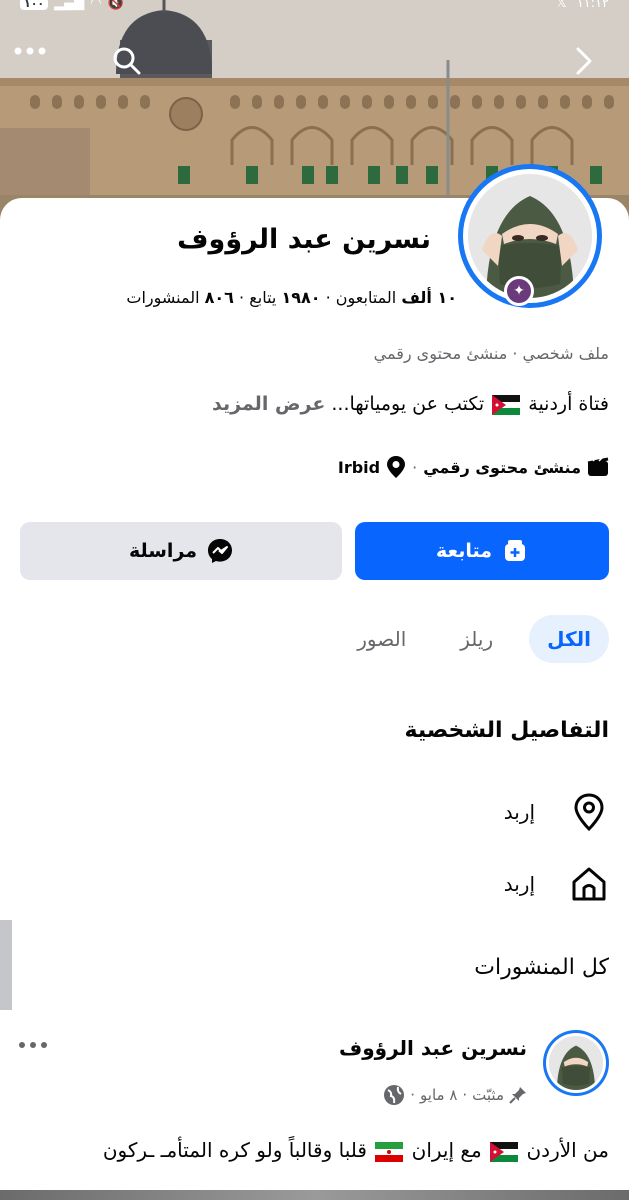 This screenshot has height=1200, width=629. I want to click on profile-meta: منشئ محتوى رقمي · Irbid, so click(473, 467).